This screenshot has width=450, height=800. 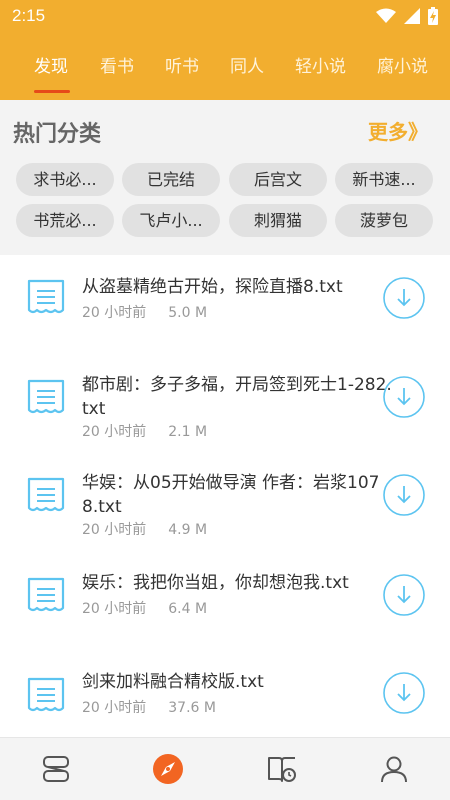 What do you see at coordinates (225, 50) in the screenshot?
I see `app-header: 2:15 发现 看书 听书 同人 轻小说 腐小说` at bounding box center [225, 50].